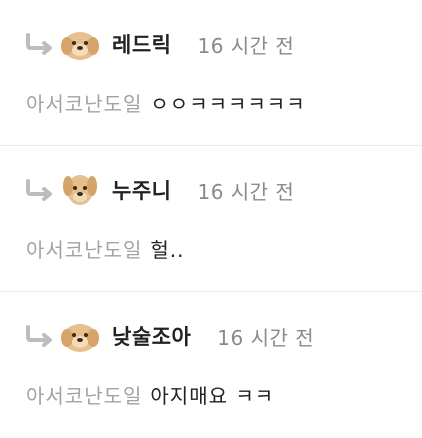  I want to click on reply-text: 아지매요 ㅋㅋ, so click(212, 396).